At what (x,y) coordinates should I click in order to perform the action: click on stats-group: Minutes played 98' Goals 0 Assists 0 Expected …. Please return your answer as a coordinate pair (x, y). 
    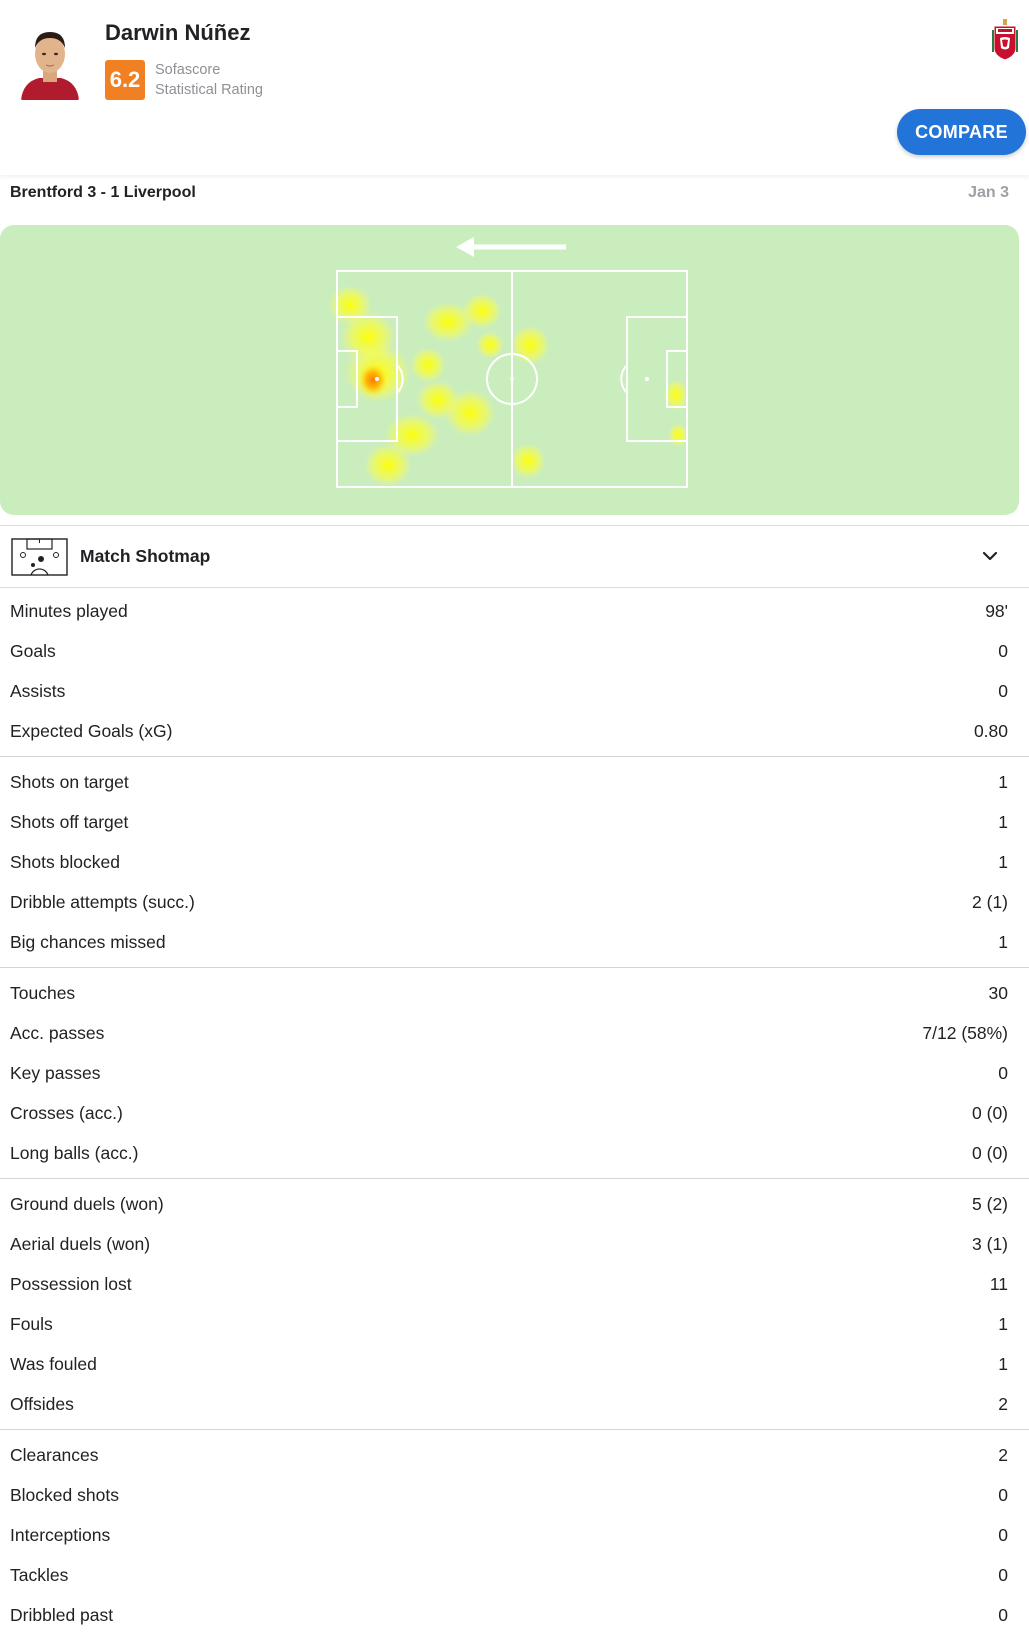
    Looking at the image, I should click on (514, 671).